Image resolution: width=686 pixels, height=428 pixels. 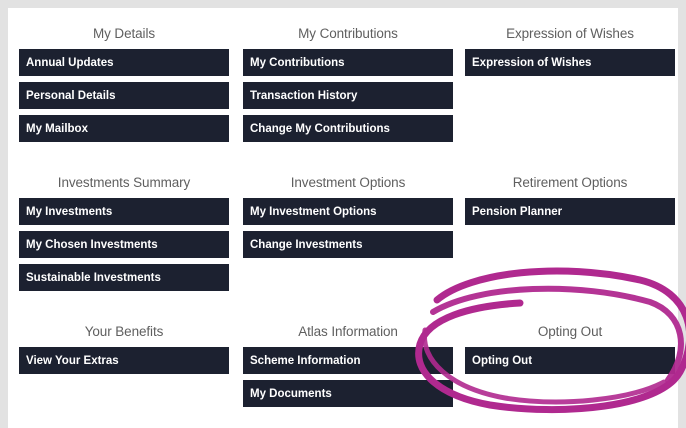 I want to click on my-mailbox-button: My Mailbox, so click(x=124, y=128).